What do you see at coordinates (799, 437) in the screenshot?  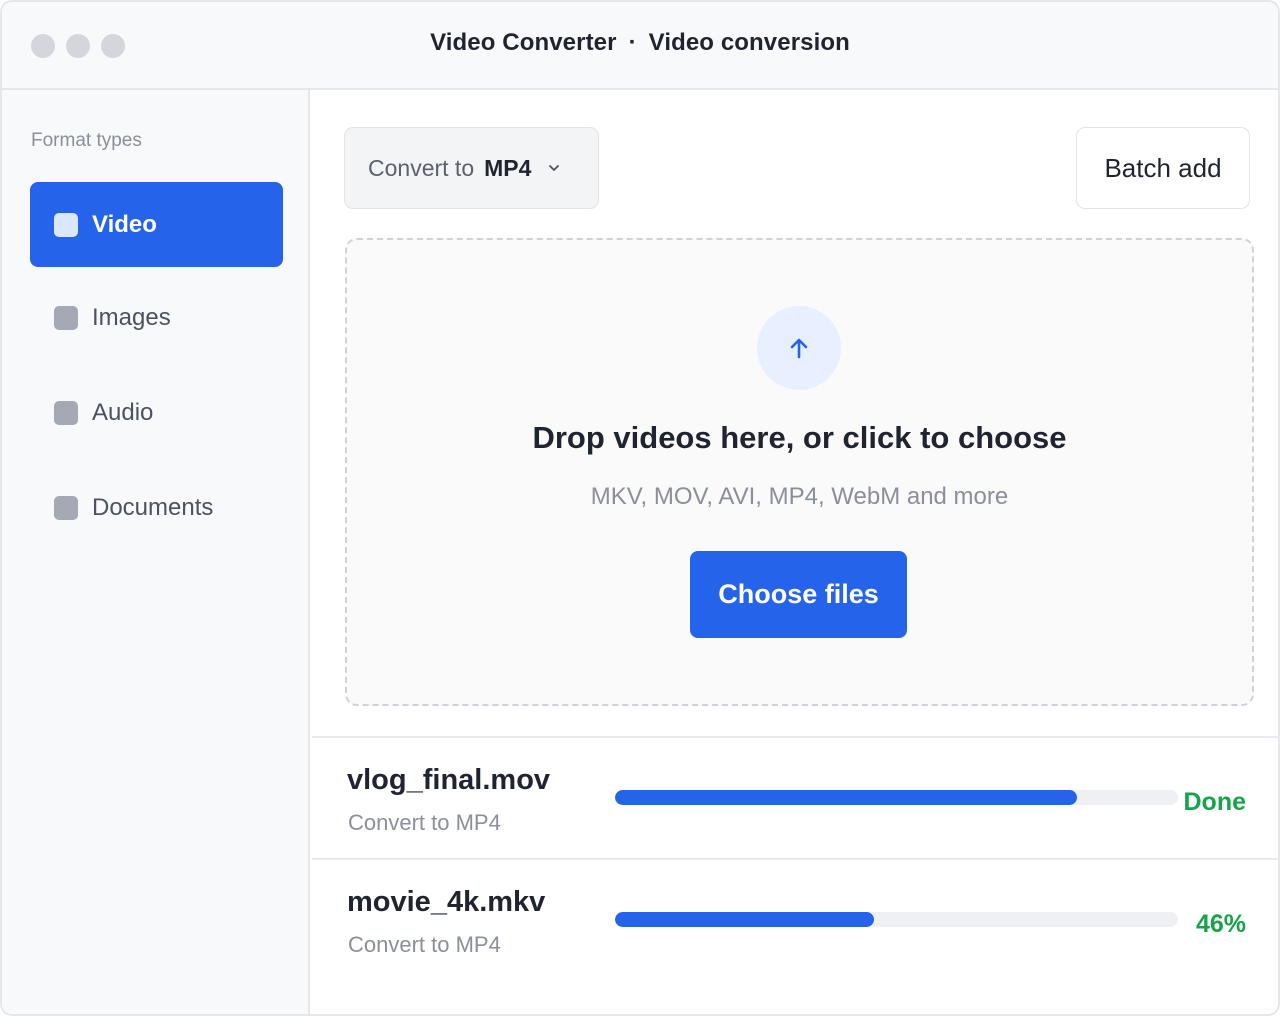 I see `dropzone-title: Drop videos here, or click to choose` at bounding box center [799, 437].